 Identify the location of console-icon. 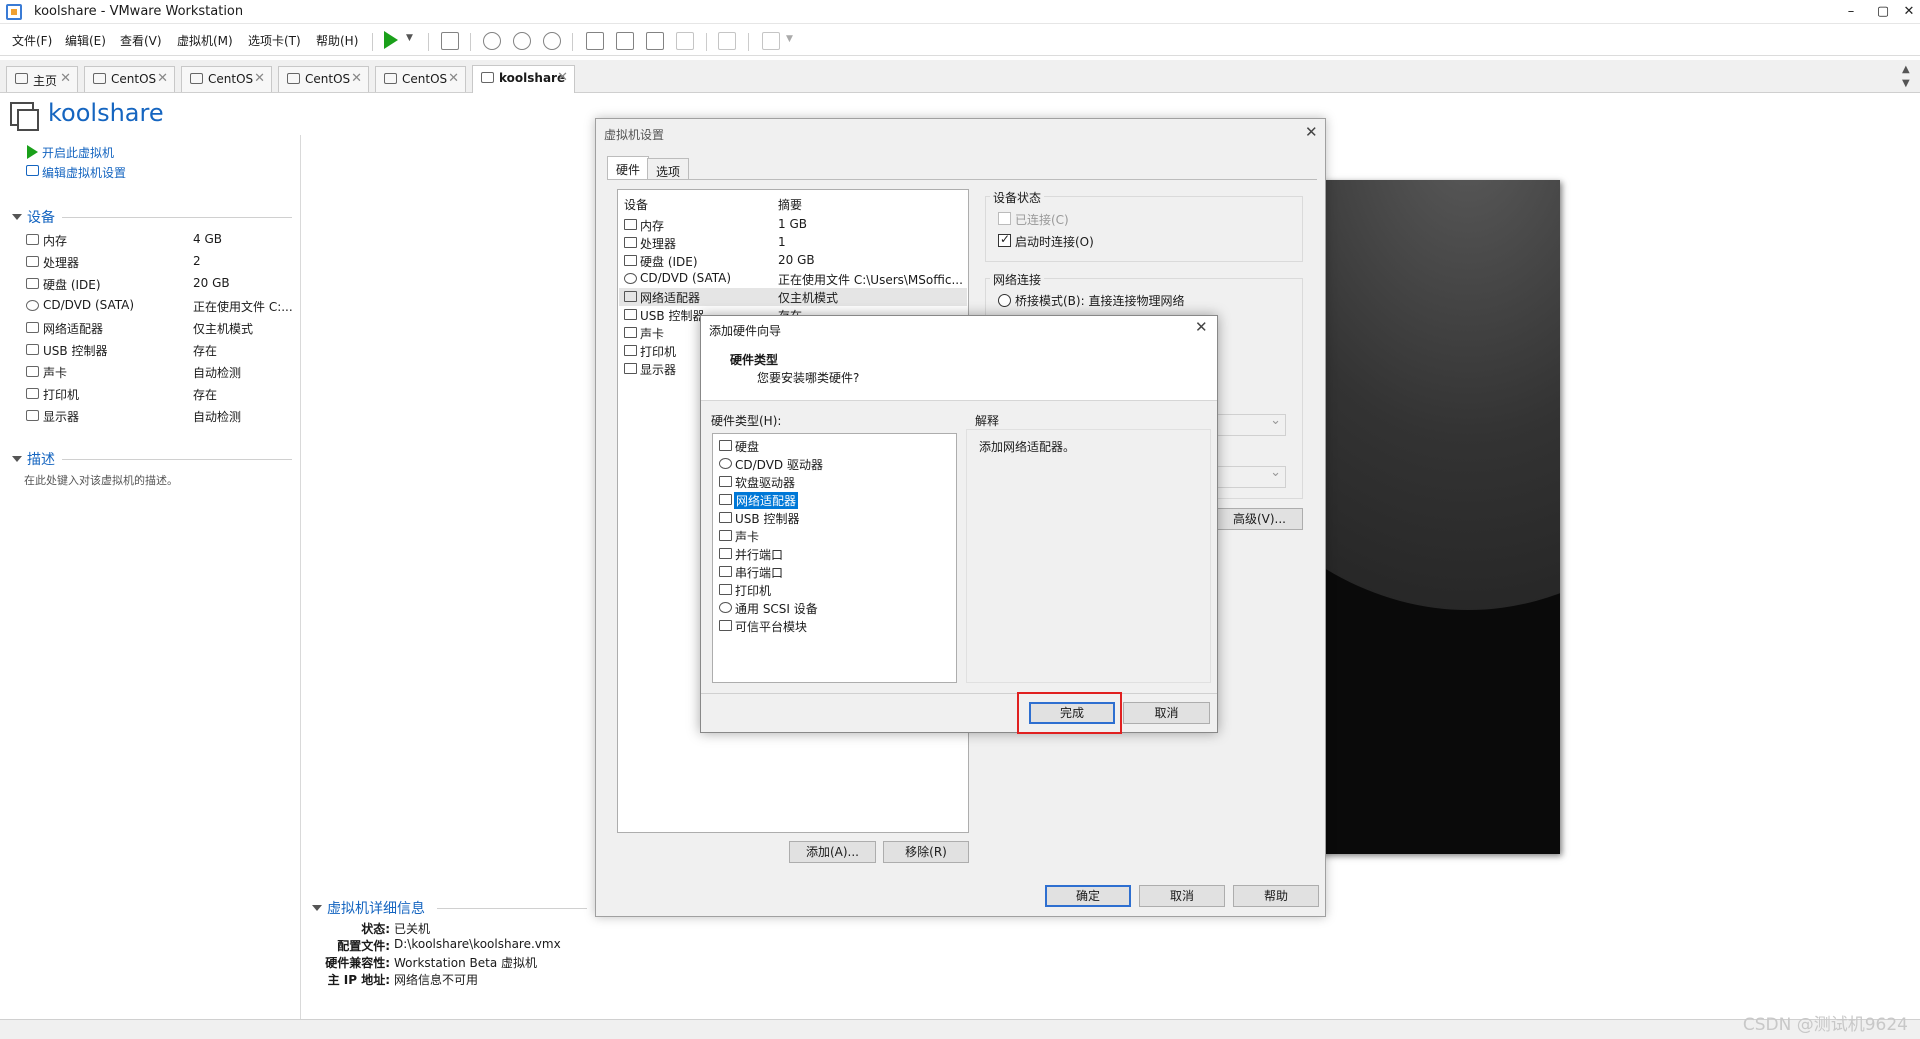
(727, 41).